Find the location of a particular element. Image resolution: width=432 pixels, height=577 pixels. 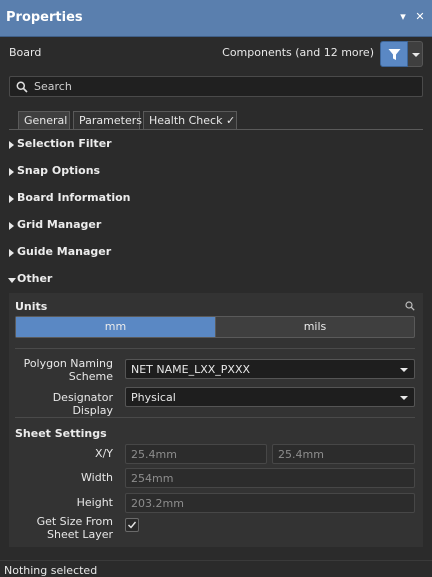

status-text: Nothing selected is located at coordinates (51, 570).